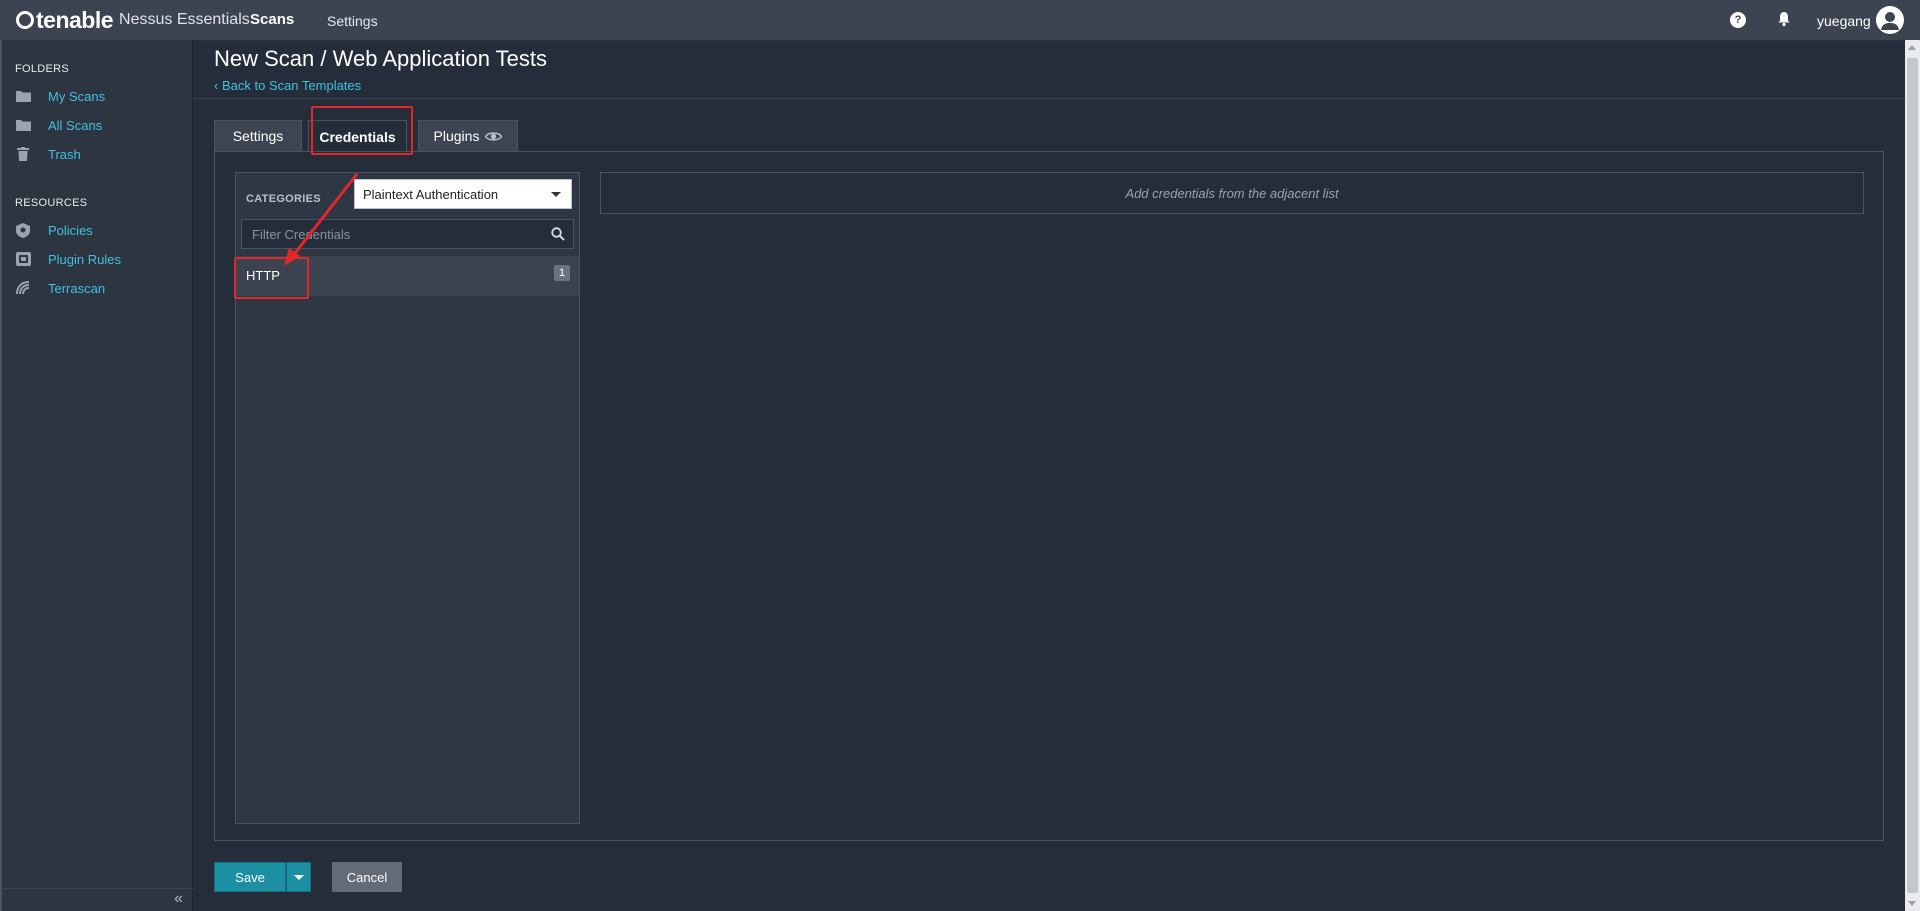 Image resolution: width=1920 pixels, height=911 pixels. Describe the element at coordinates (75, 125) in the screenshot. I see `sidebar-item-label: All Scans` at that location.